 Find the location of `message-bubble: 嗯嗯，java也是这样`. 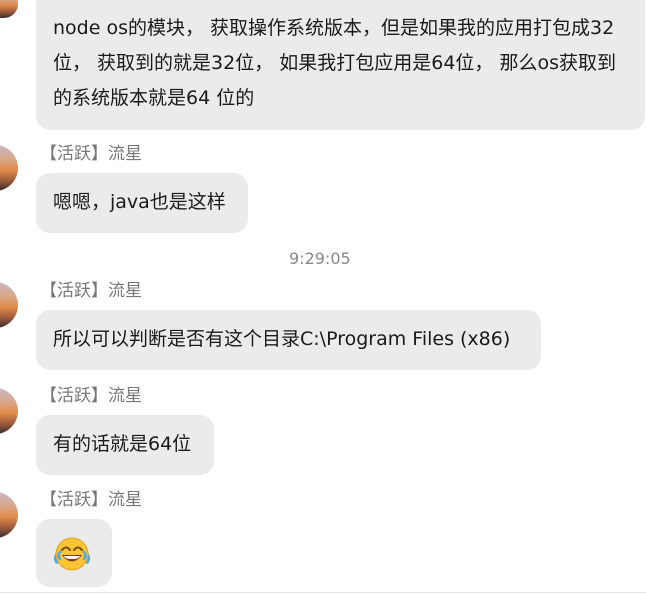

message-bubble: 嗯嗯，java也是这样 is located at coordinates (142, 203).